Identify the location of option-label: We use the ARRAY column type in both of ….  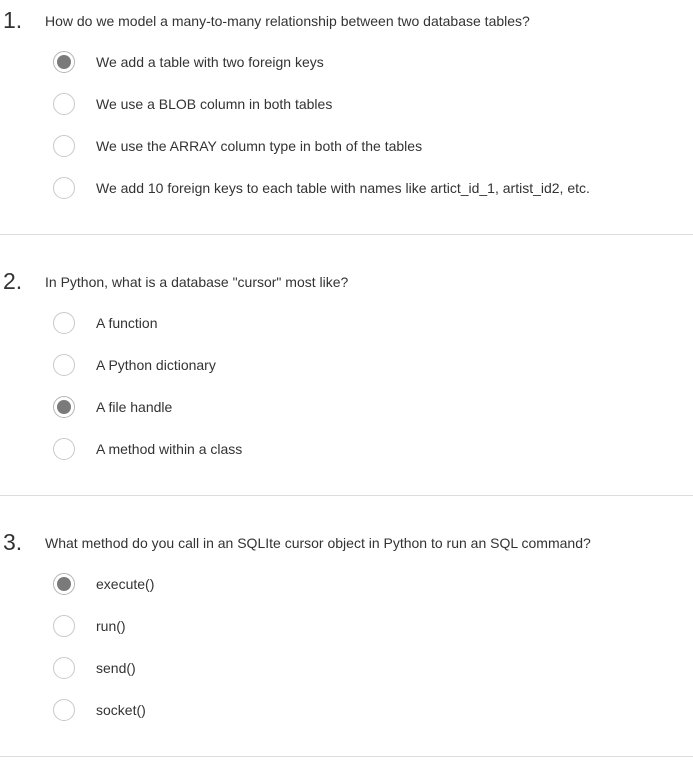
(259, 146).